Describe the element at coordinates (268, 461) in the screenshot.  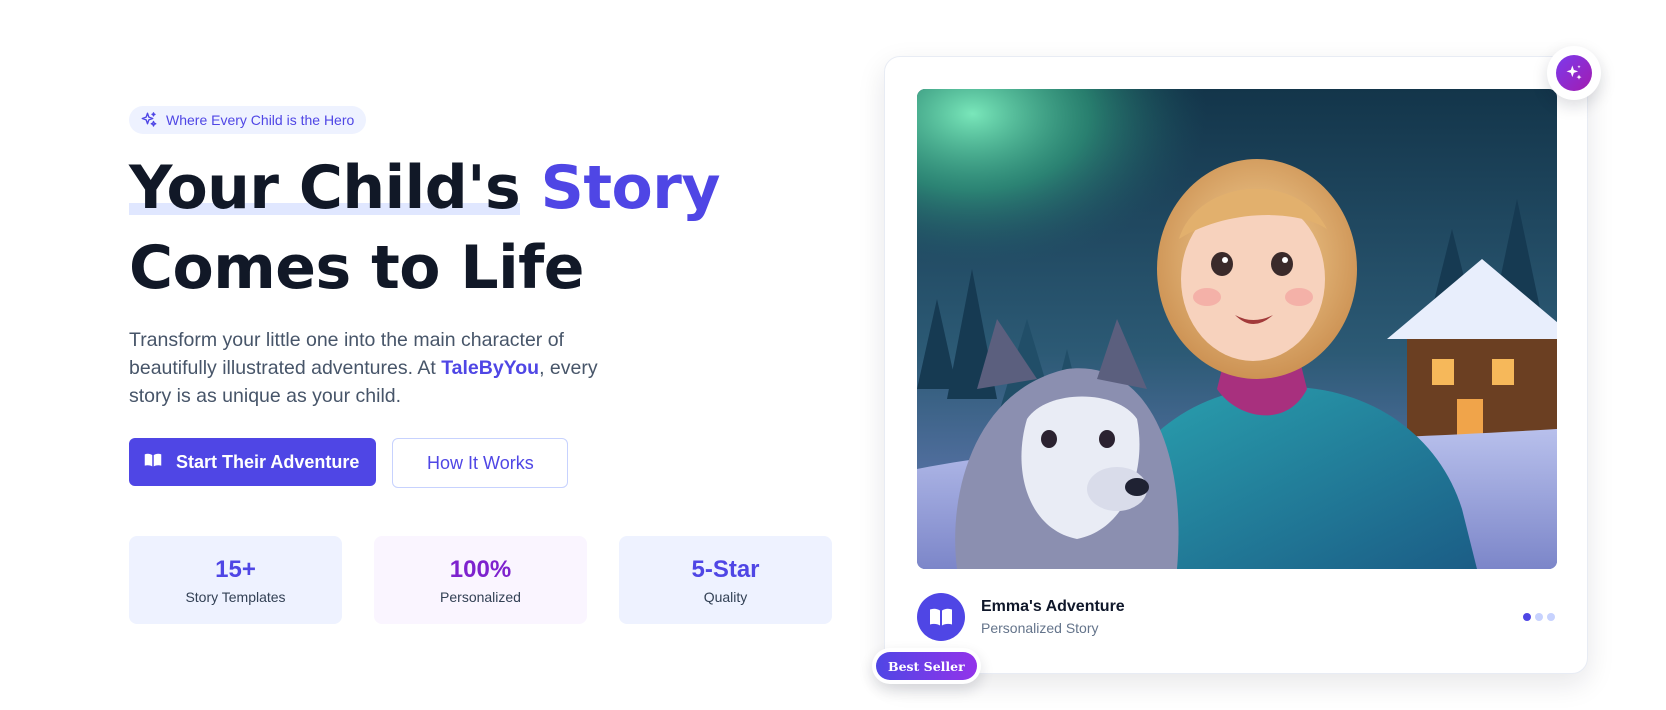
I see `start-adventure-label: Start Their Adventure` at that location.